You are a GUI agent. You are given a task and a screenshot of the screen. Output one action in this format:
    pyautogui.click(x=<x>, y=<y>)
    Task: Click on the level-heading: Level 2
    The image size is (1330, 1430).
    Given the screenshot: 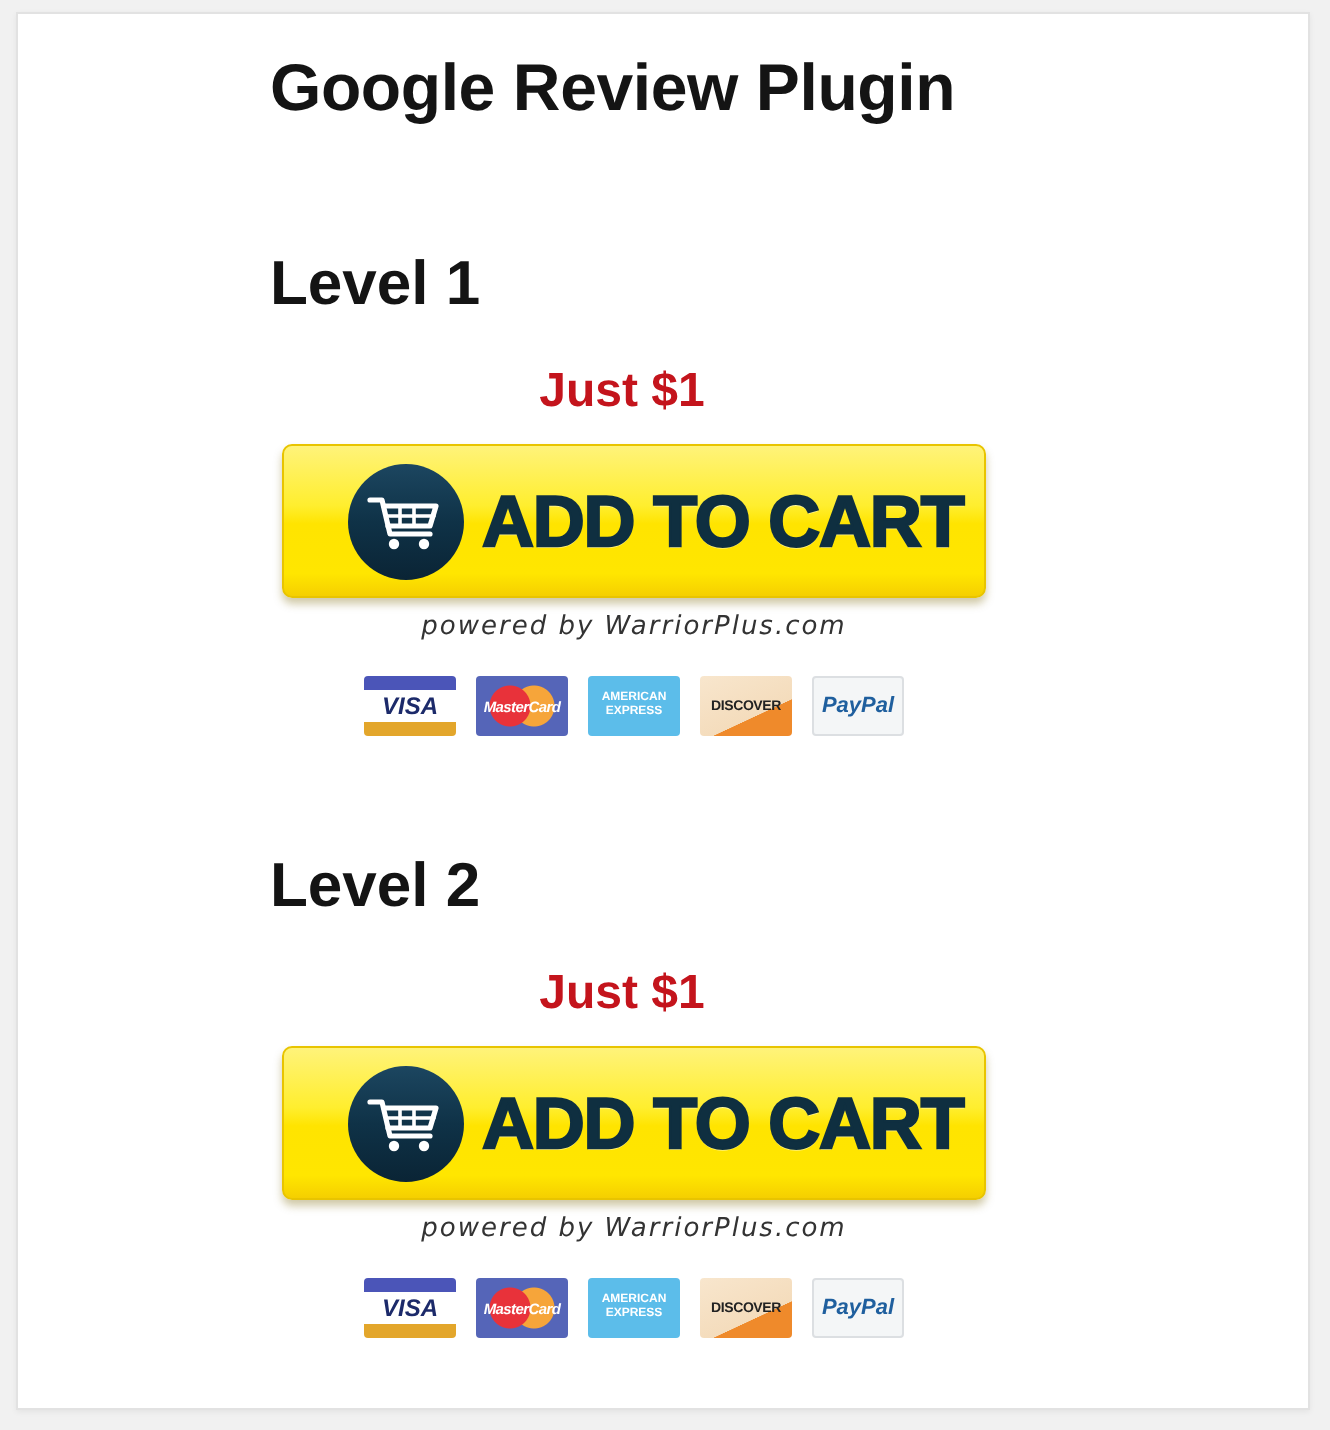 What is the action you would take?
    pyautogui.click(x=375, y=886)
    